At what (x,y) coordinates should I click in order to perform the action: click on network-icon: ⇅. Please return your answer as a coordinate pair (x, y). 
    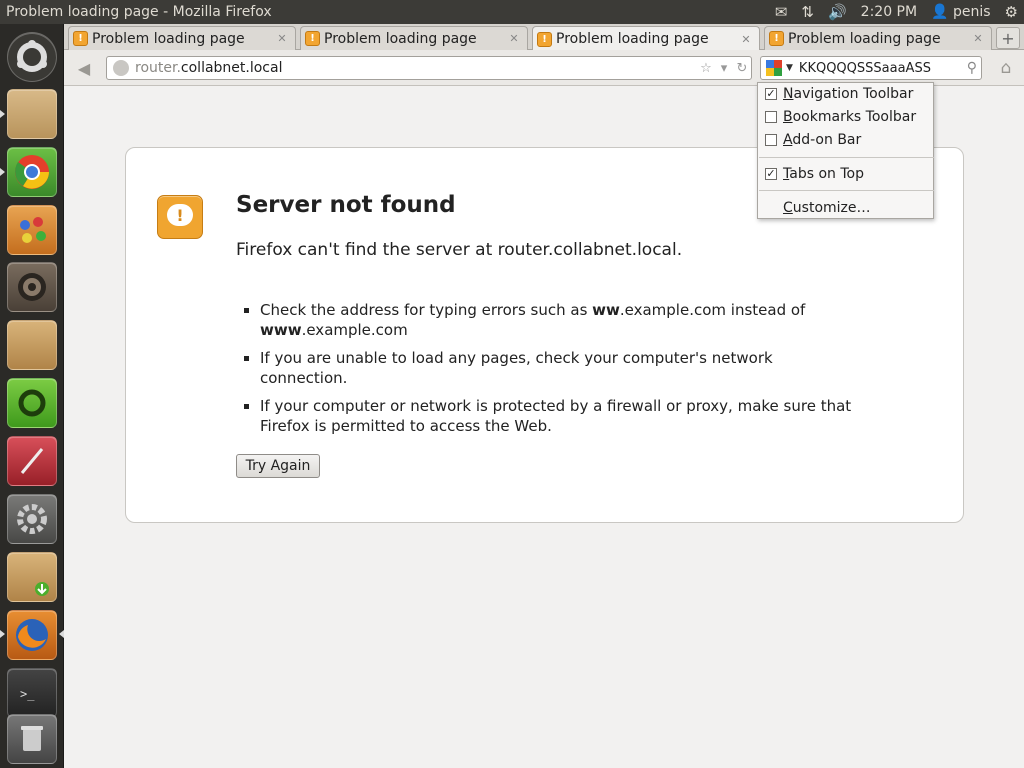
    Looking at the image, I should click on (807, 12).